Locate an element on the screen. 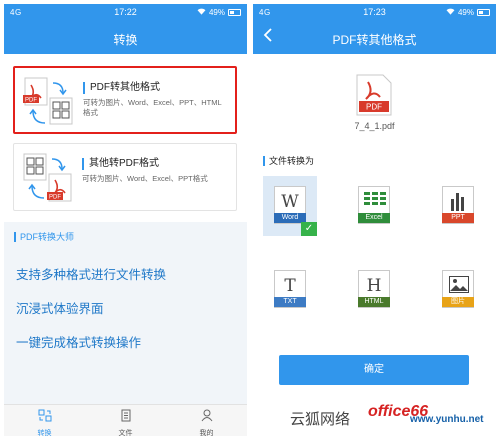 Image resolution: width=500 pixels, height=440 pixels. image-icon is located at coordinates (459, 284).